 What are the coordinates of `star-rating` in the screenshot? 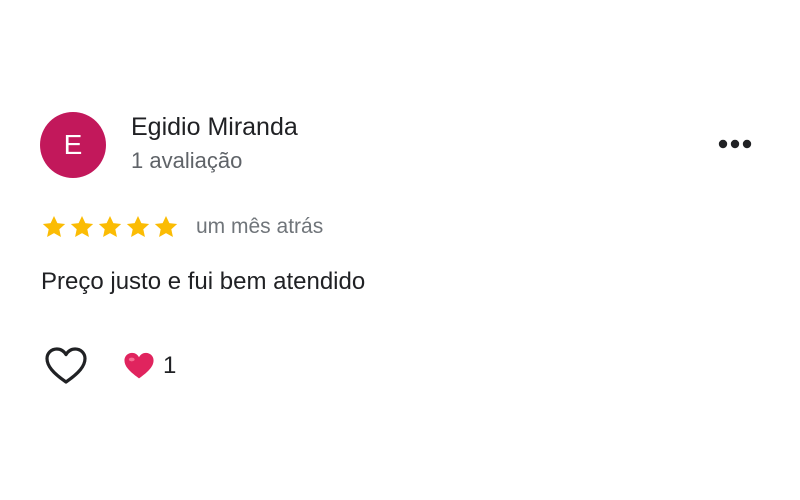 It's located at (110, 227).